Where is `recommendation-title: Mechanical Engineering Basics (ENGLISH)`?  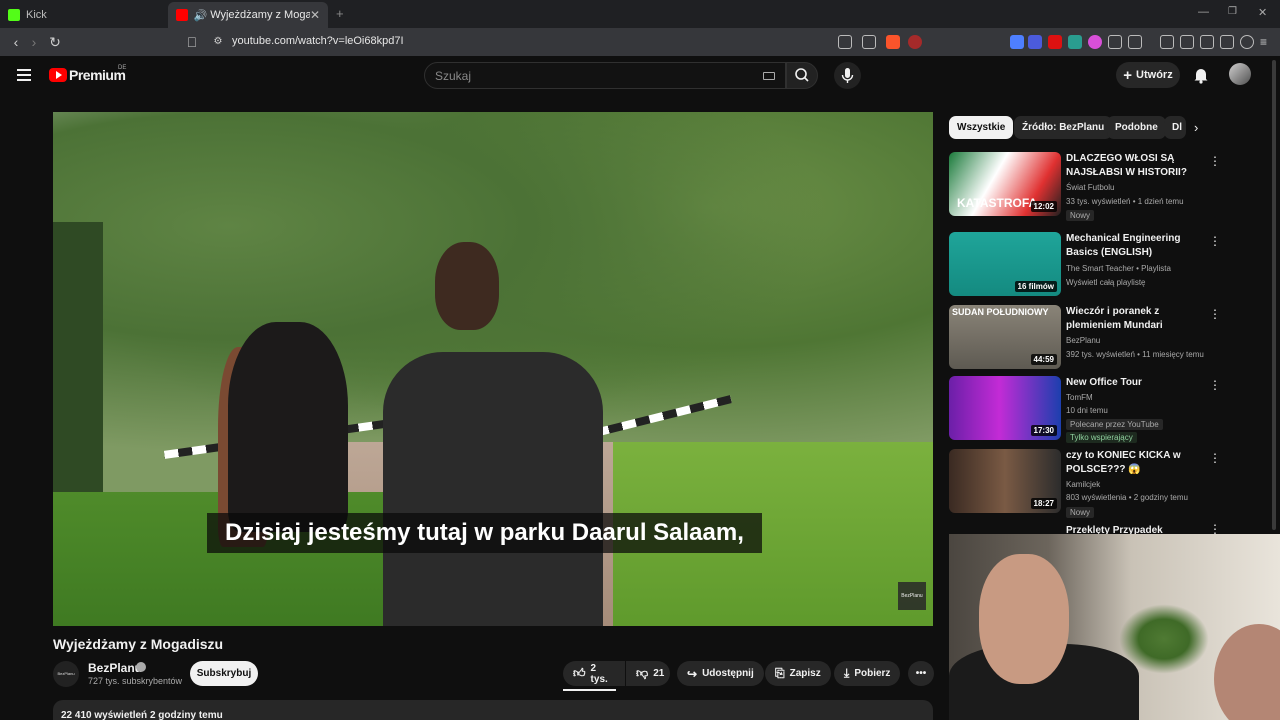
recommendation-title: Mechanical Engineering Basics (ENGLISH) is located at coordinates (1135, 246).